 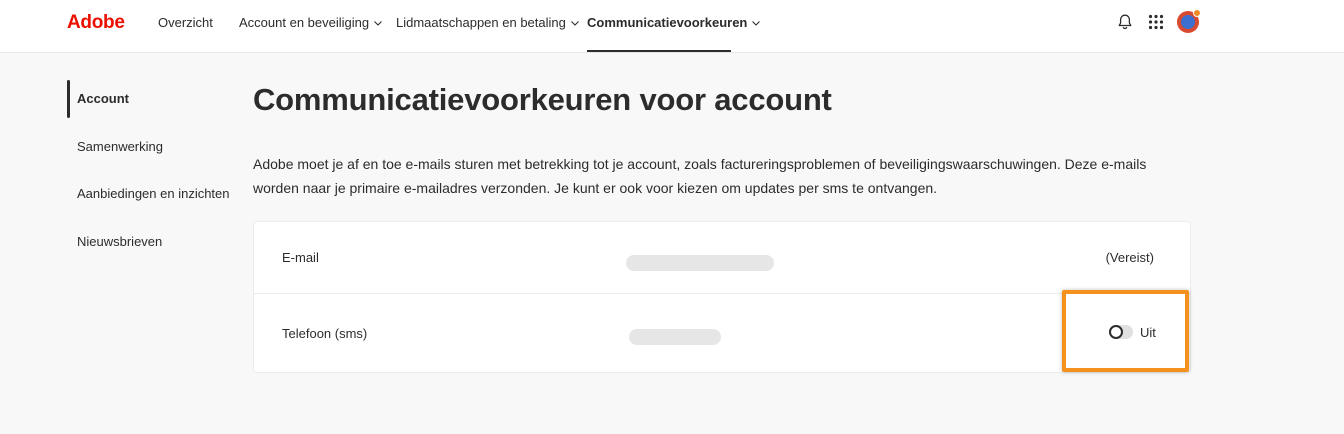 What do you see at coordinates (1116, 332) in the screenshot?
I see `toggle-knob` at bounding box center [1116, 332].